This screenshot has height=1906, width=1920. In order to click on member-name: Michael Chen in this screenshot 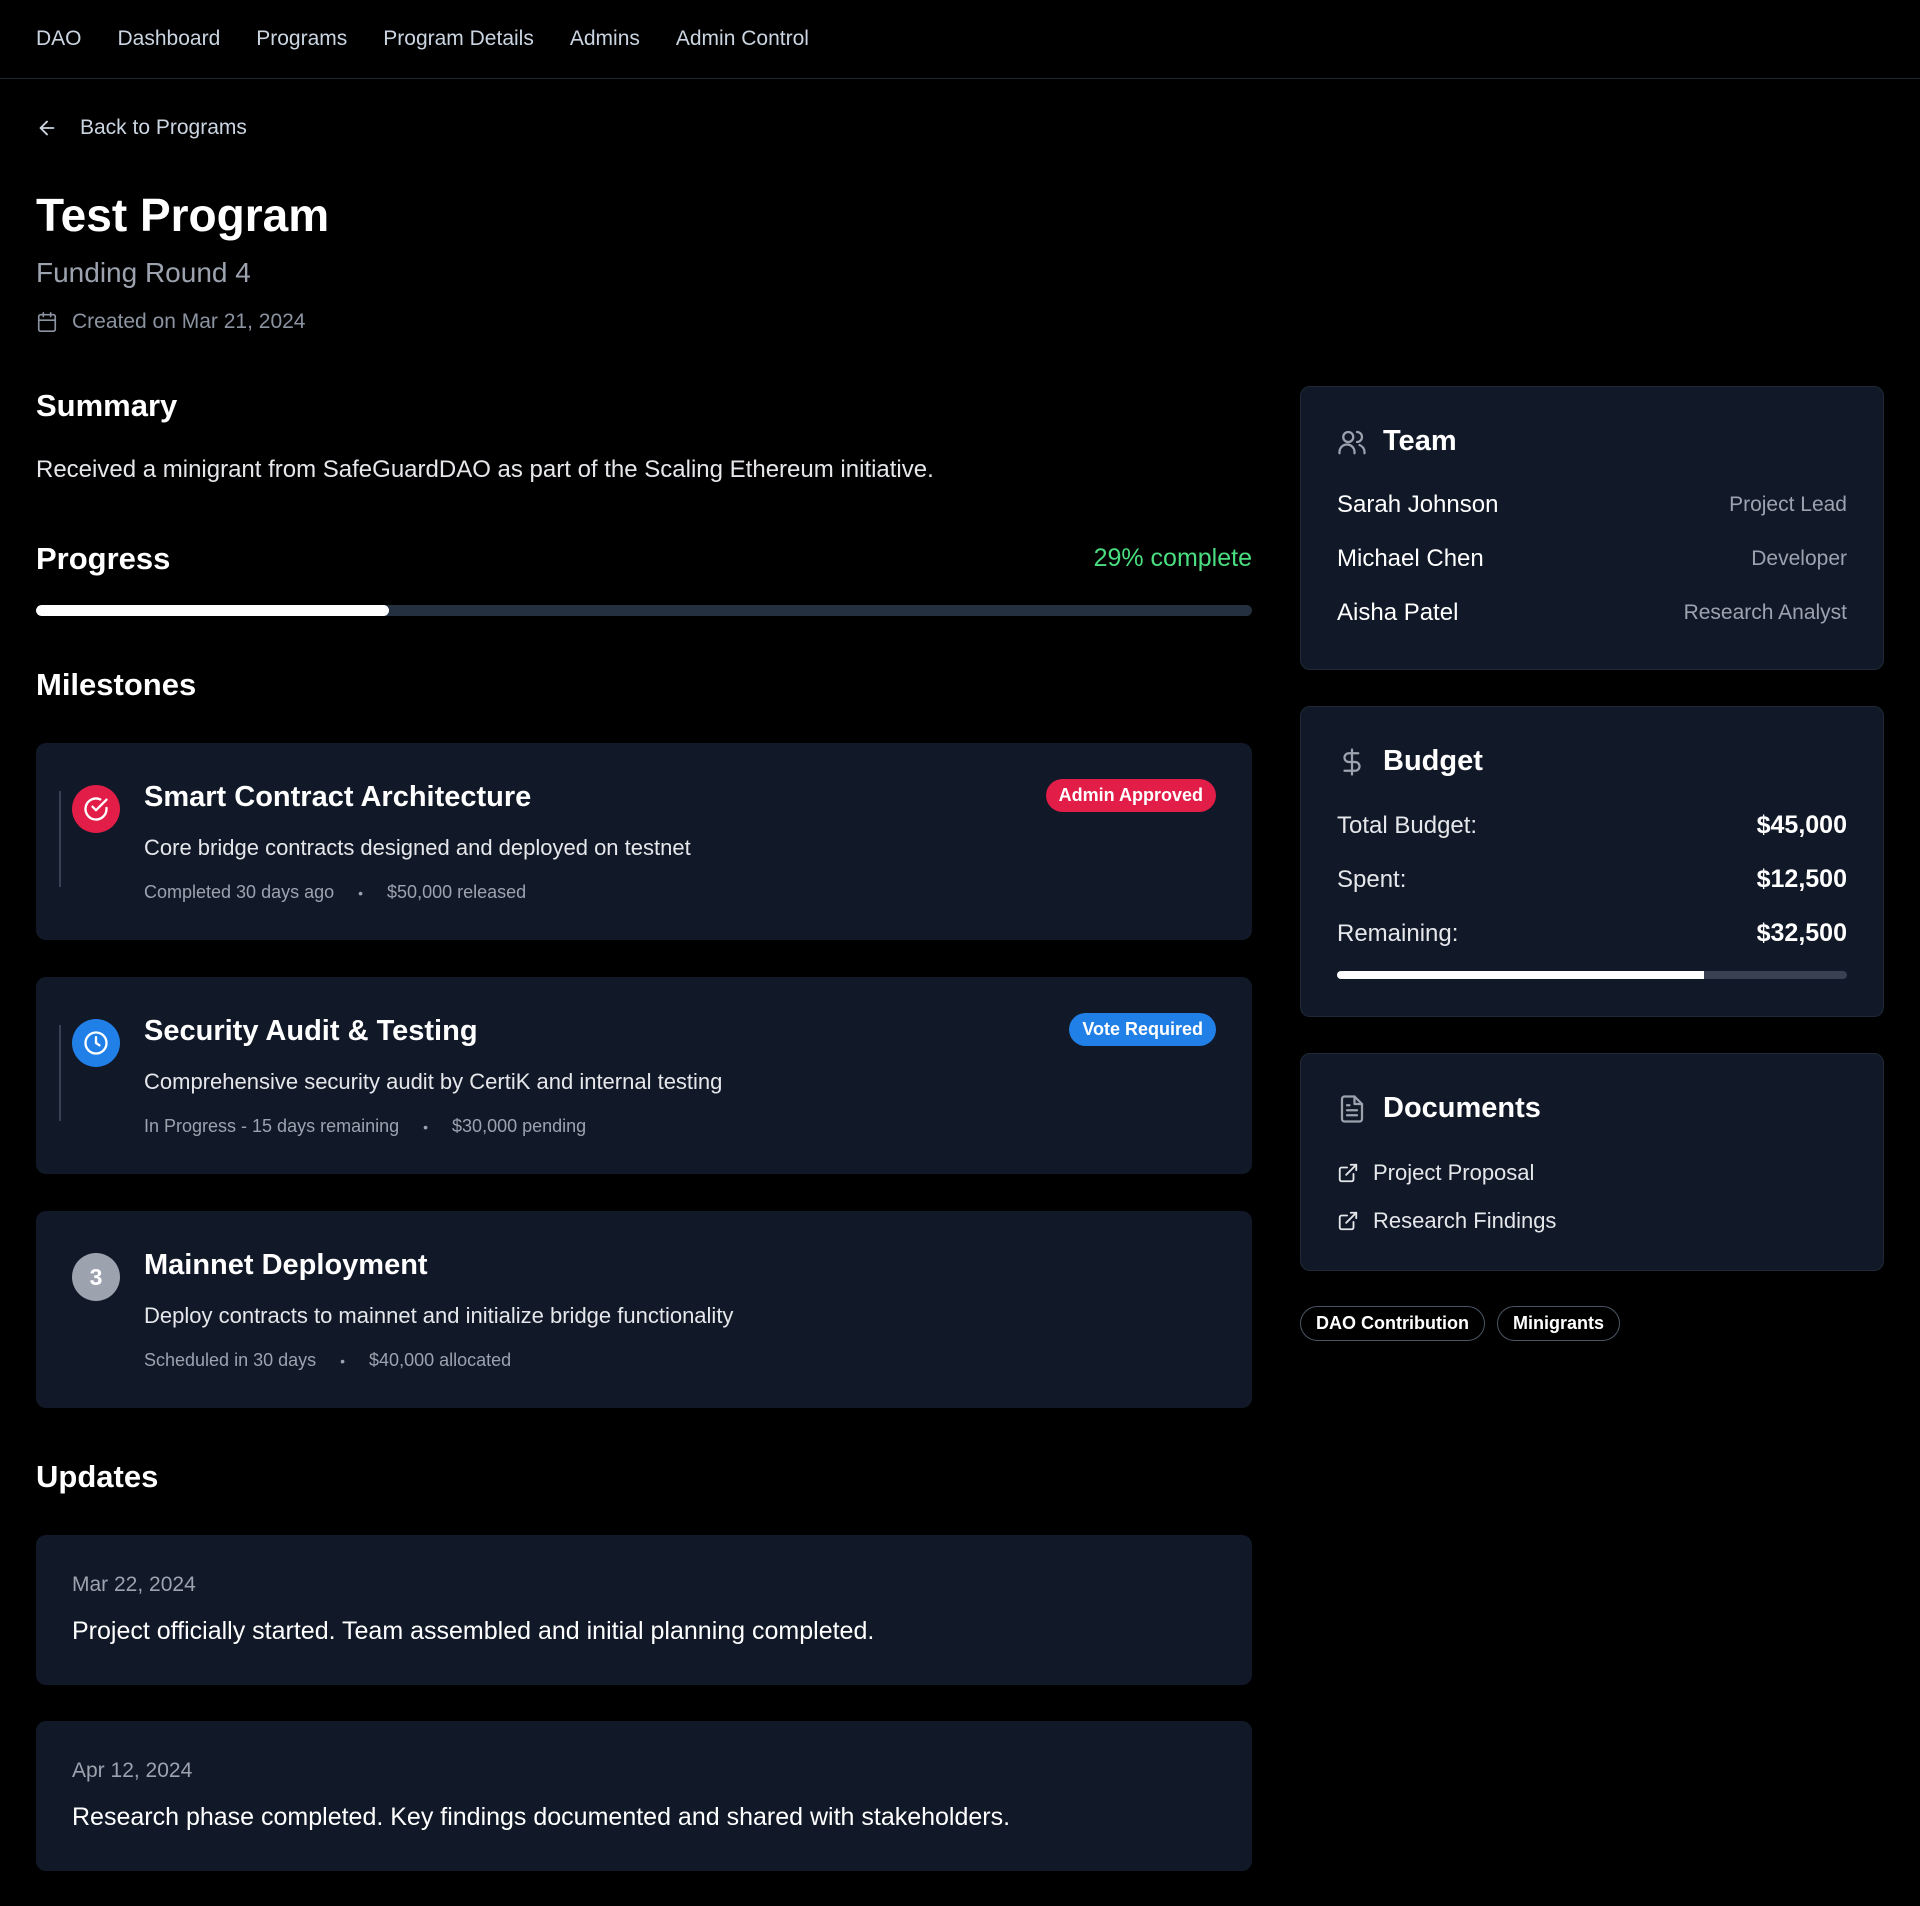, I will do `click(1410, 558)`.